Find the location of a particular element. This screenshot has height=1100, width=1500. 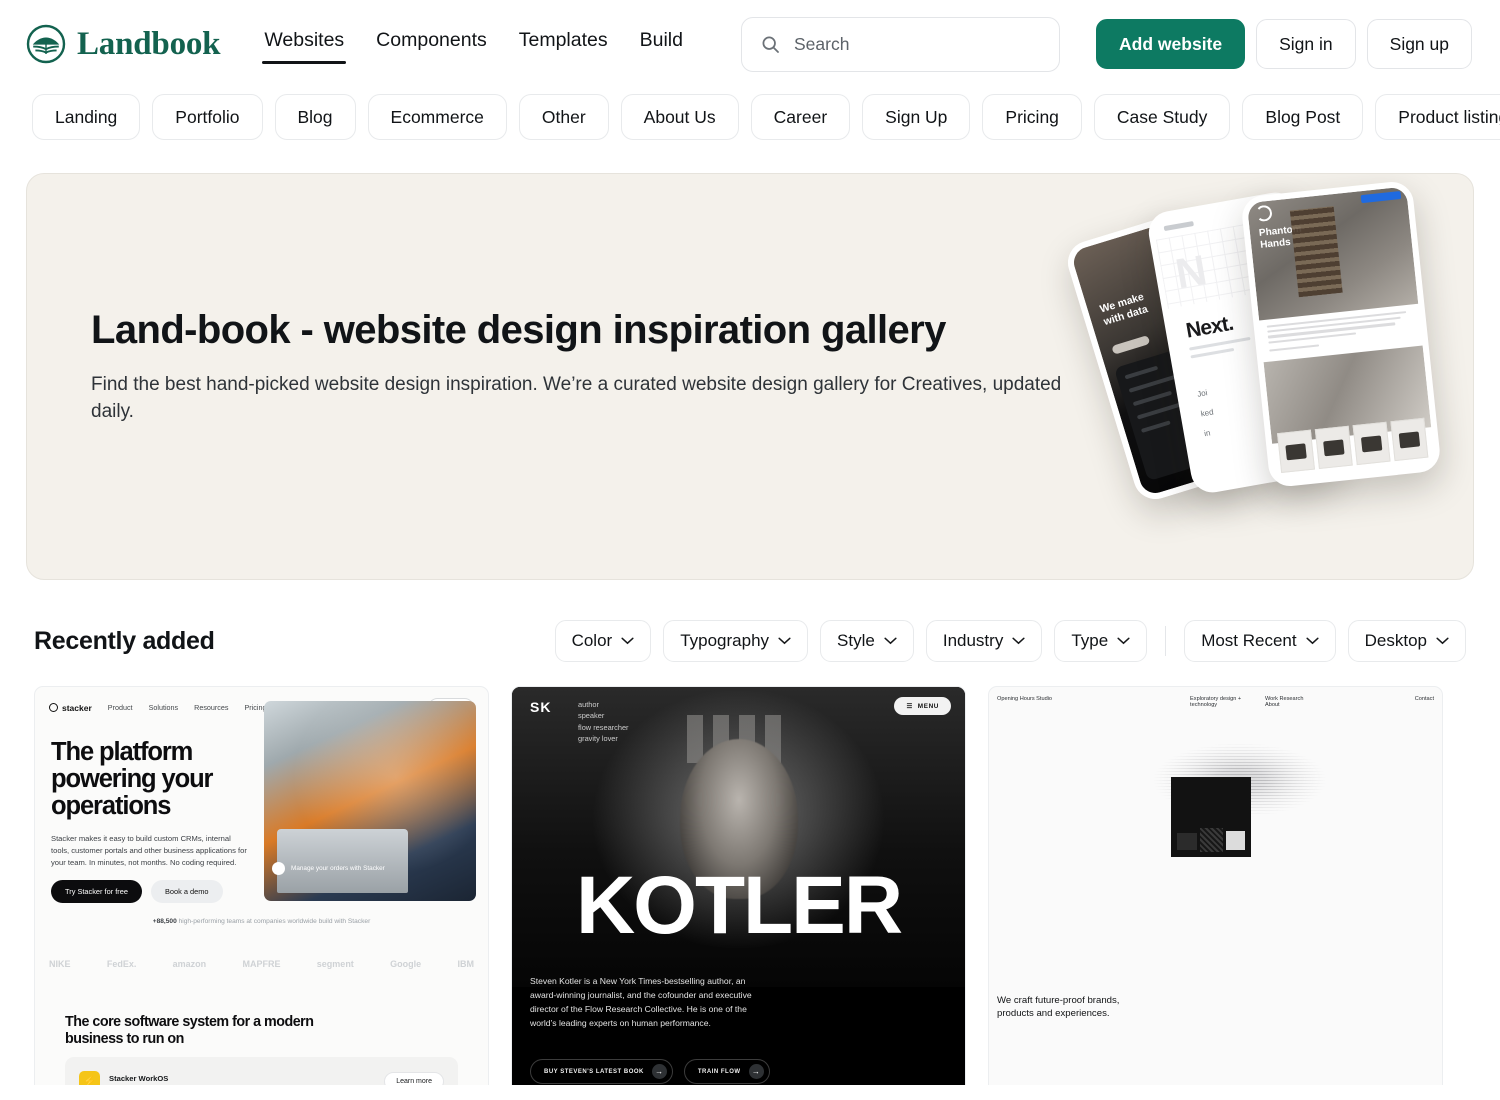

kotler-logo: SK is located at coordinates (541, 707).